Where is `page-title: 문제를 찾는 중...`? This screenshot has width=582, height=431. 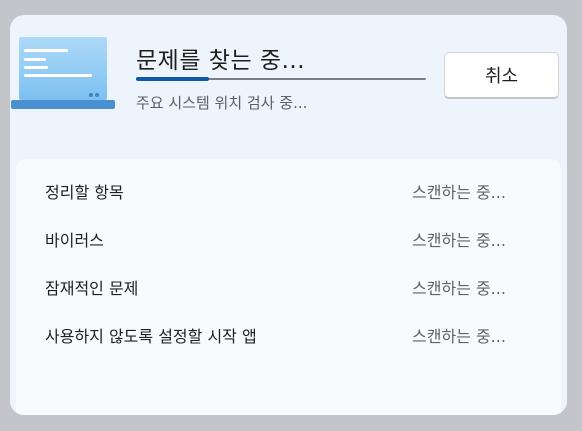 page-title: 문제를 찾는 중... is located at coordinates (221, 61).